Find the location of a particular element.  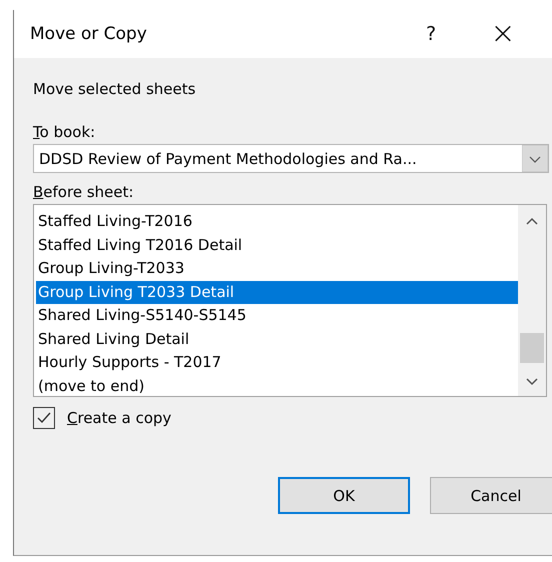

scroll-down-icon is located at coordinates (532, 382).